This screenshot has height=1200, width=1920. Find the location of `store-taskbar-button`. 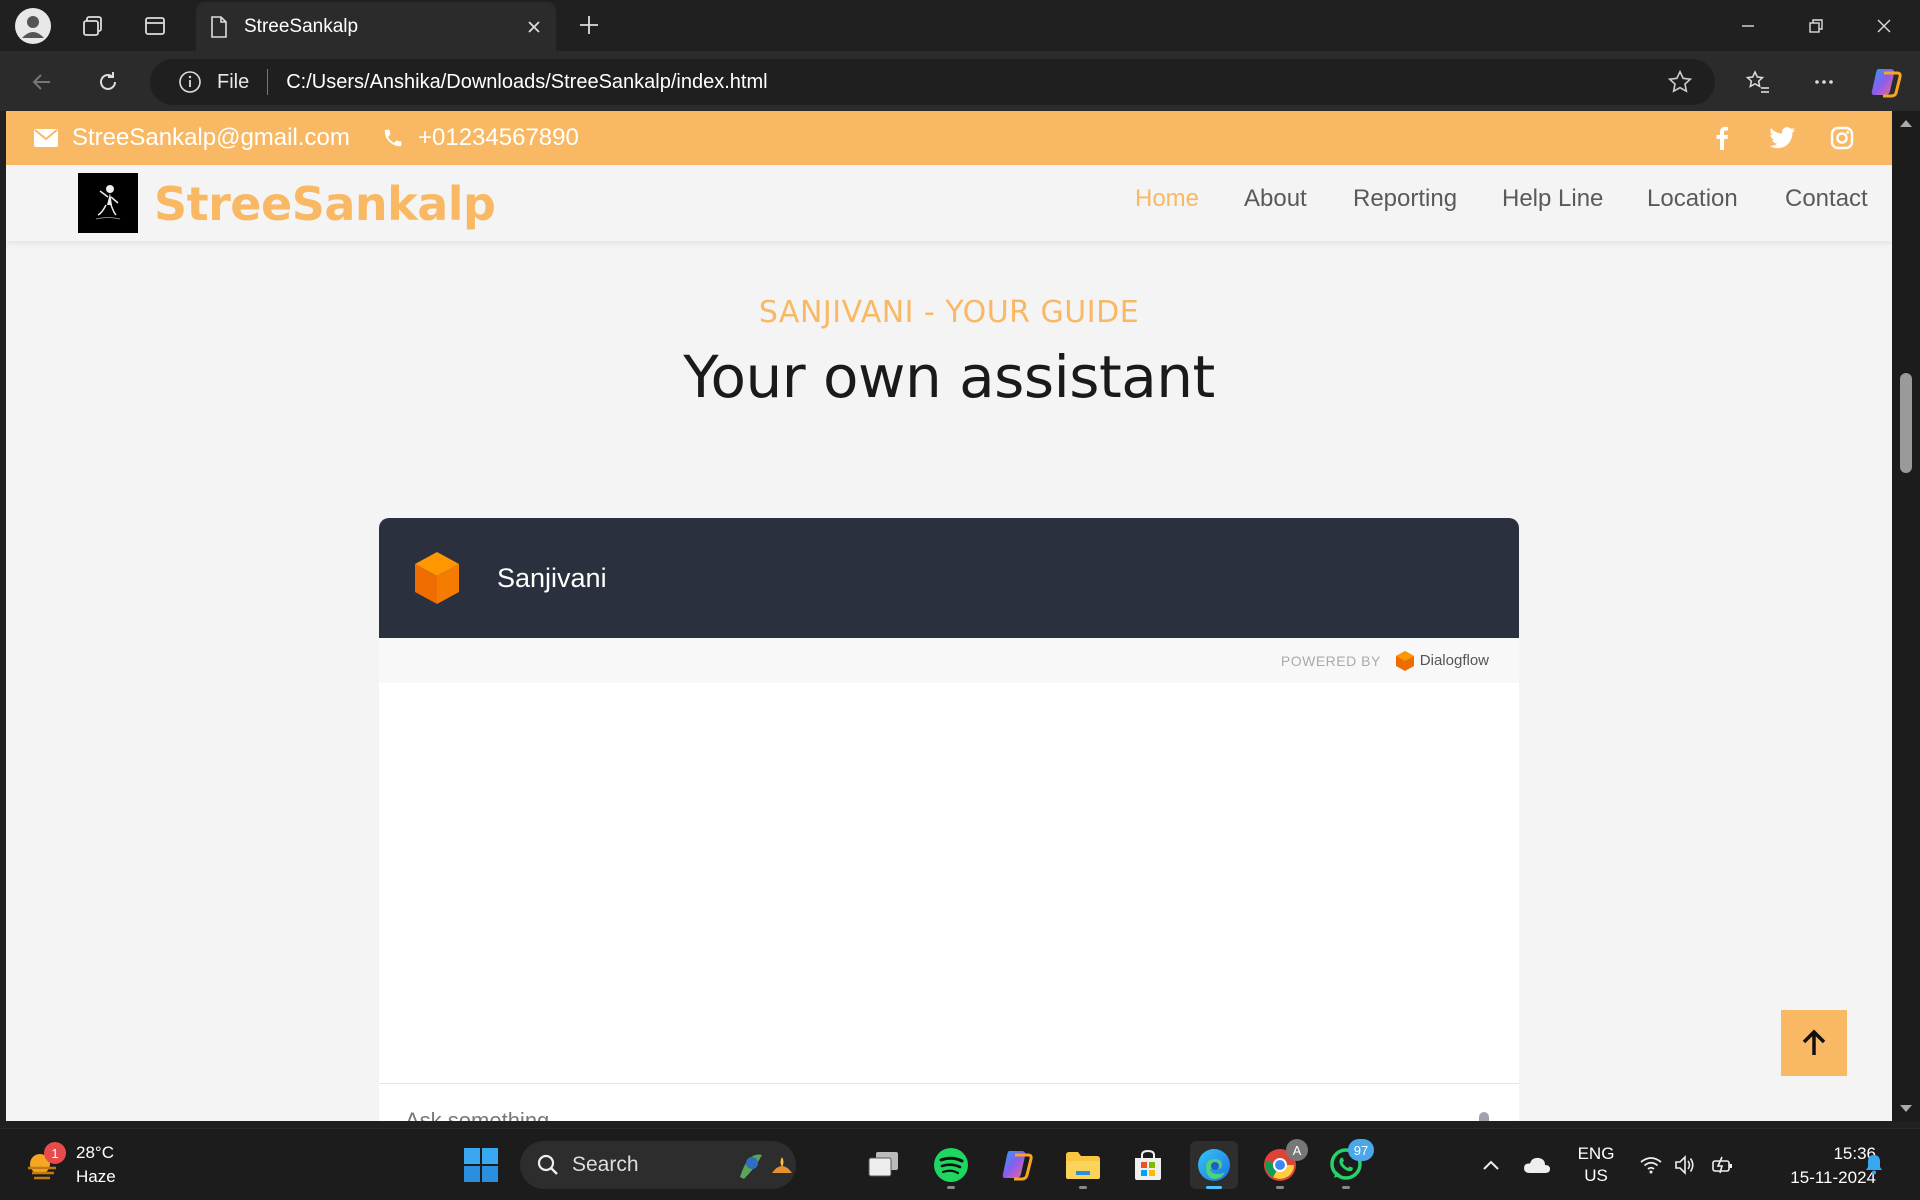

store-taskbar-button is located at coordinates (1148, 1165).